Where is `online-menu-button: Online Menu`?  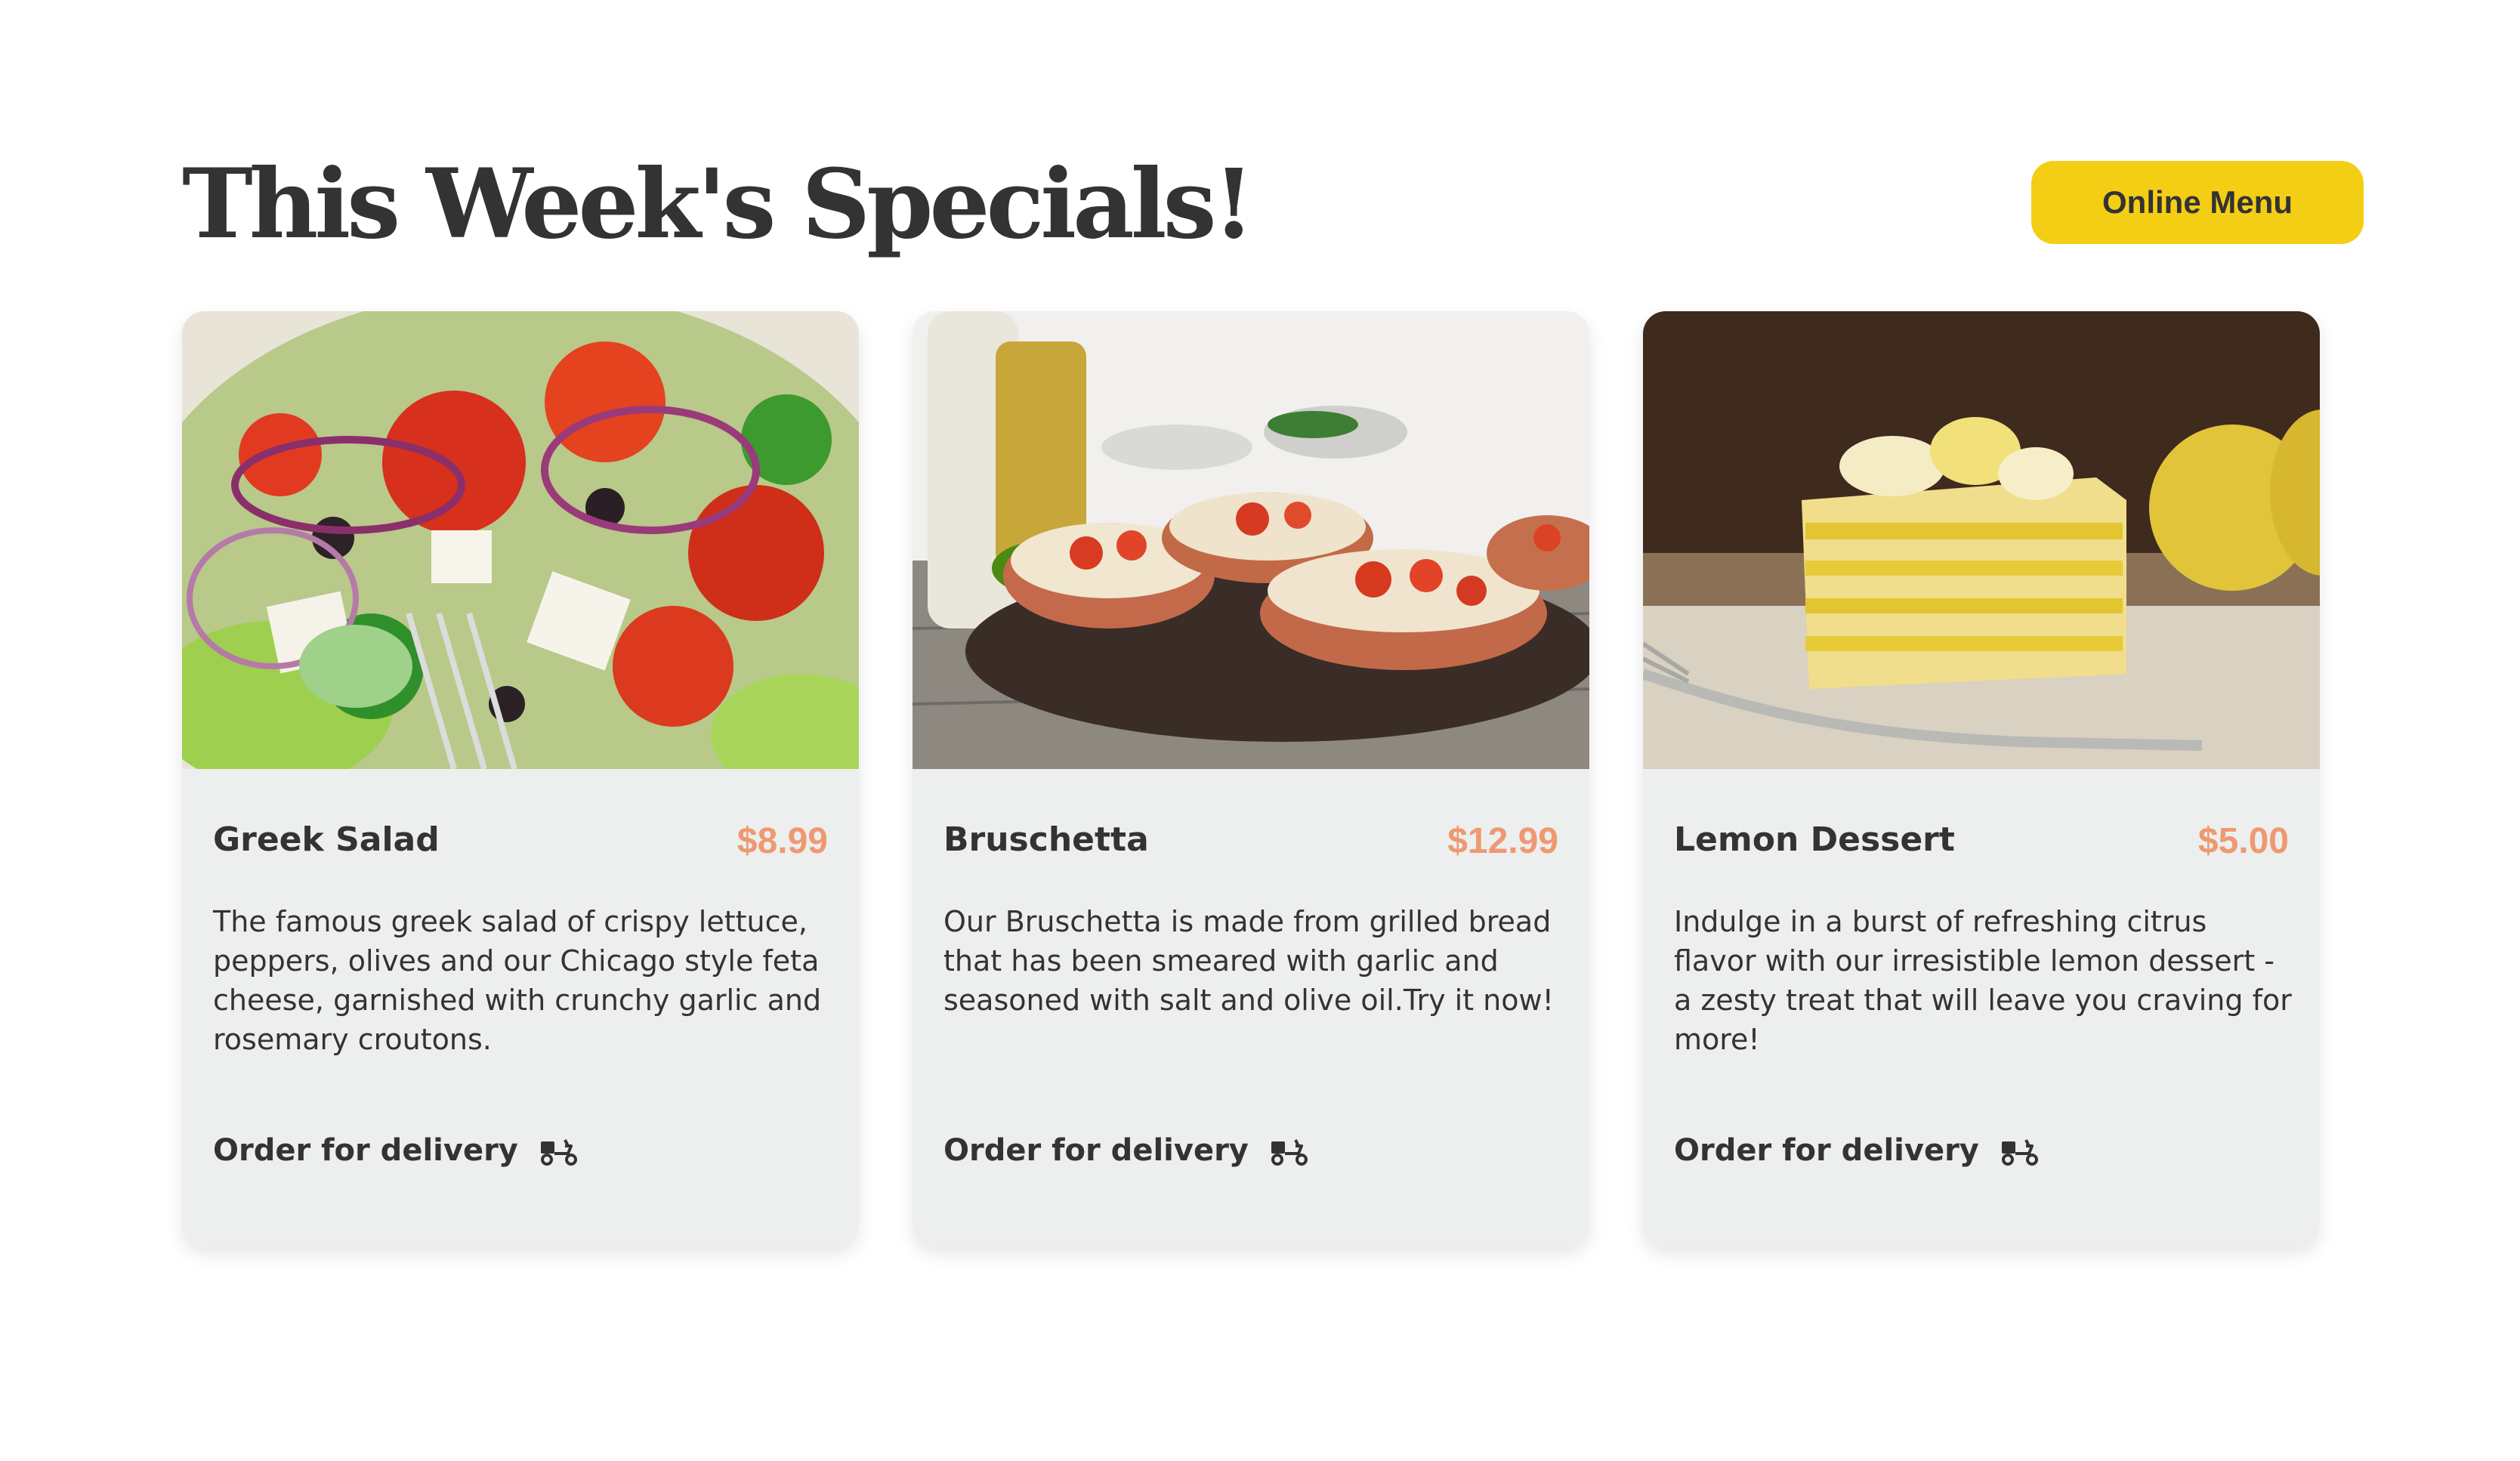 online-menu-button: Online Menu is located at coordinates (2197, 203).